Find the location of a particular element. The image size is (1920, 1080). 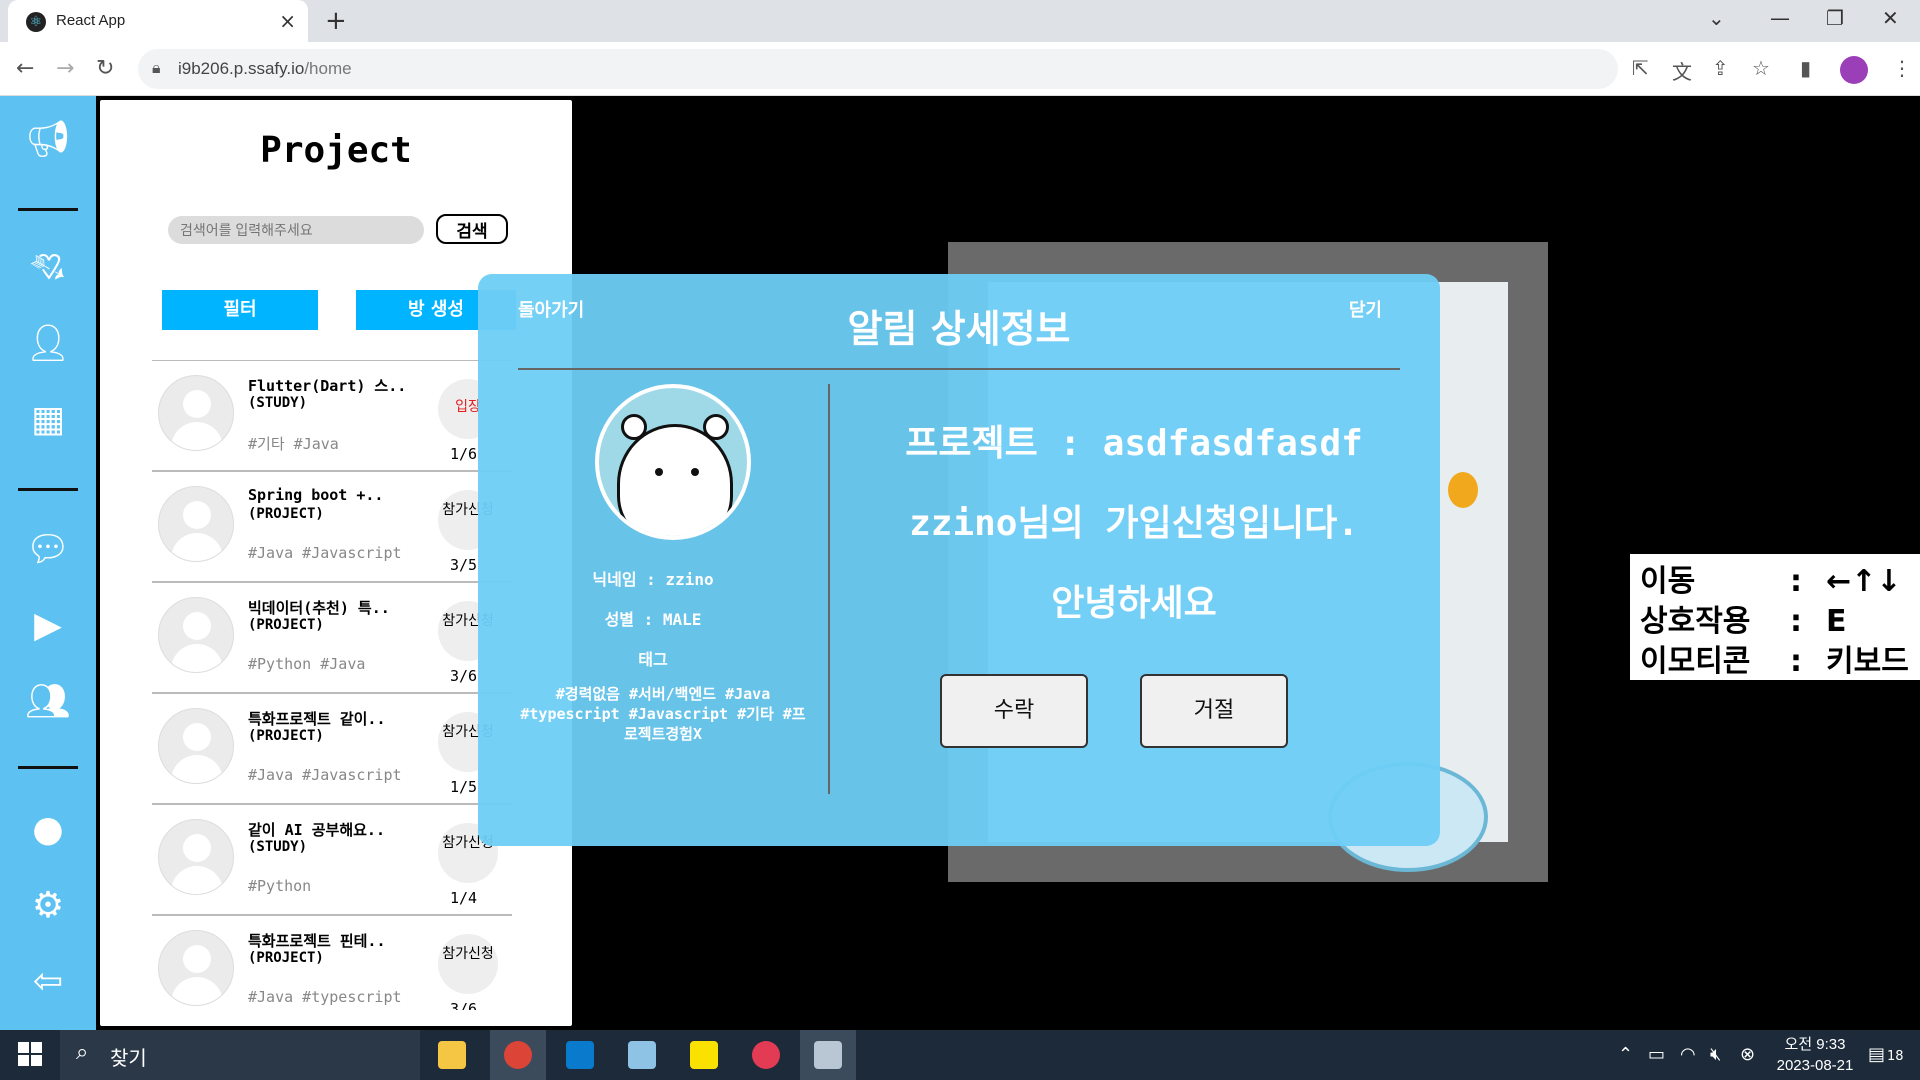

megaphone-icon: 📢︎ is located at coordinates (48, 140).